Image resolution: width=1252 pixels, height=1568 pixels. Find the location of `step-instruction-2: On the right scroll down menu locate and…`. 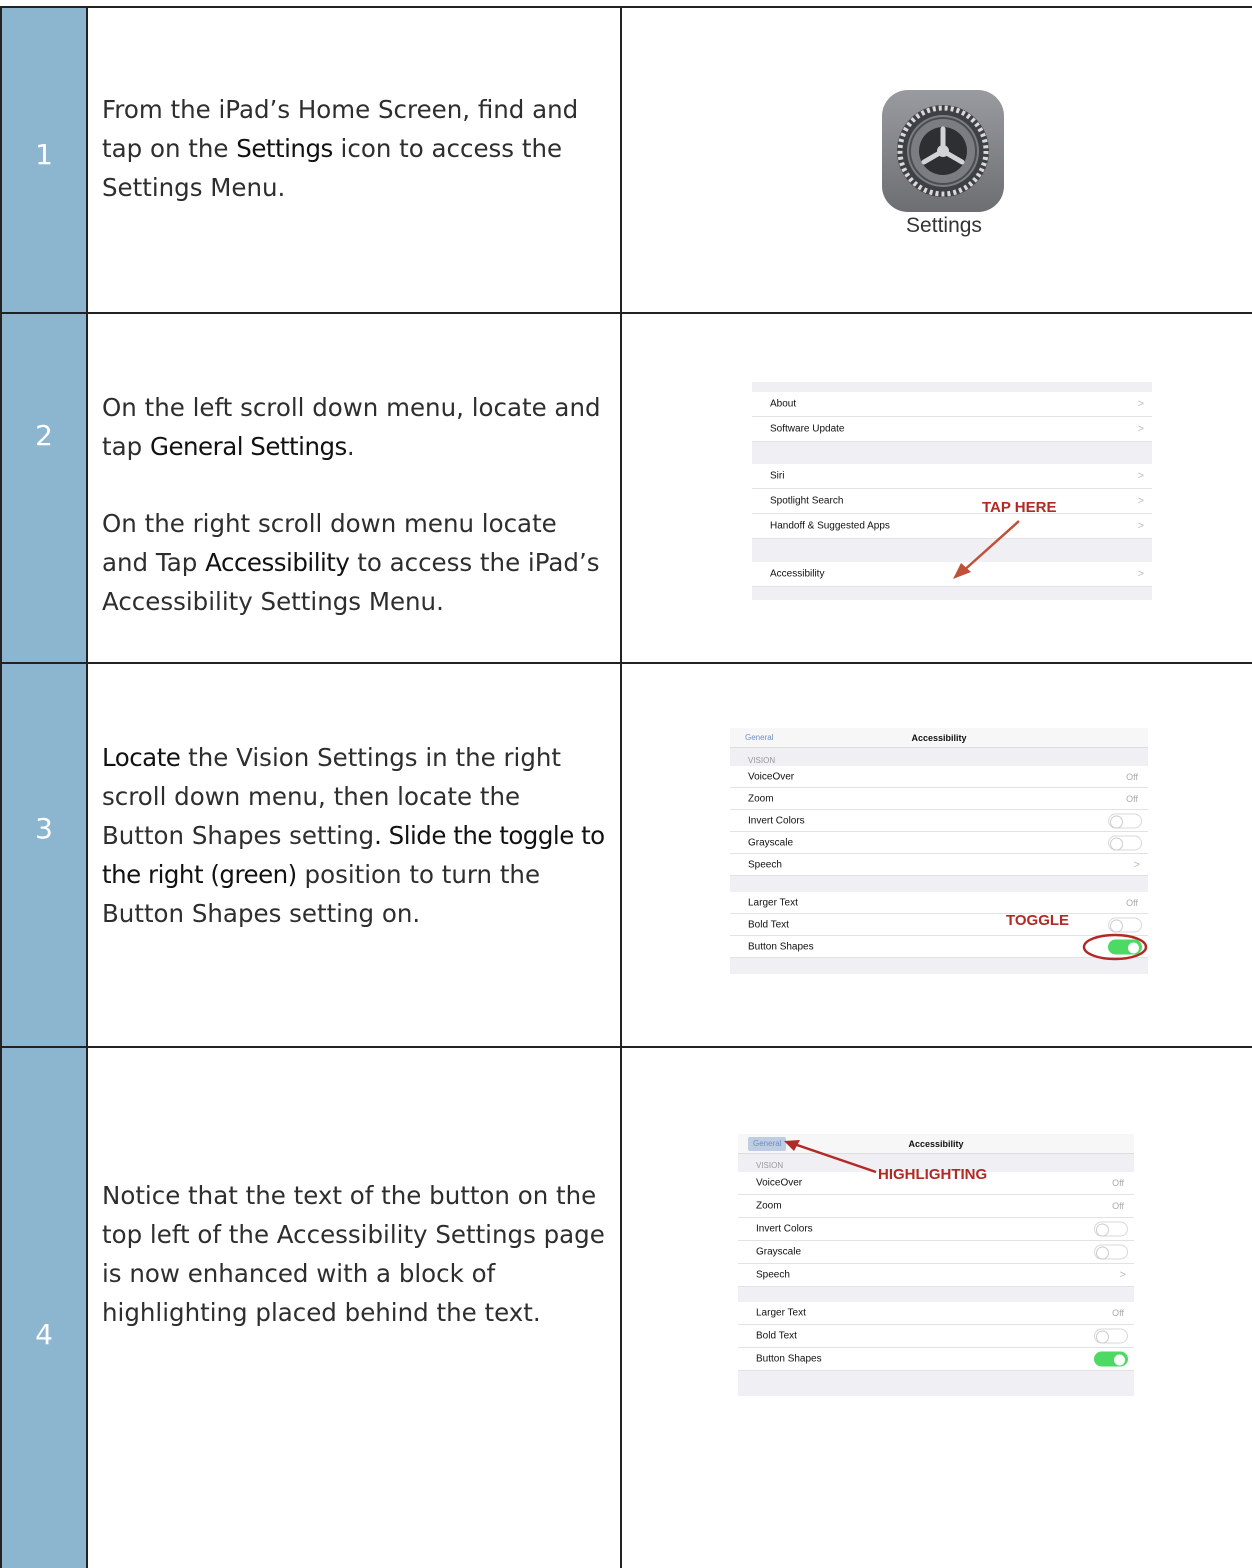

step-instruction-2: On the right scroll down menu locate and… is located at coordinates (351, 562).